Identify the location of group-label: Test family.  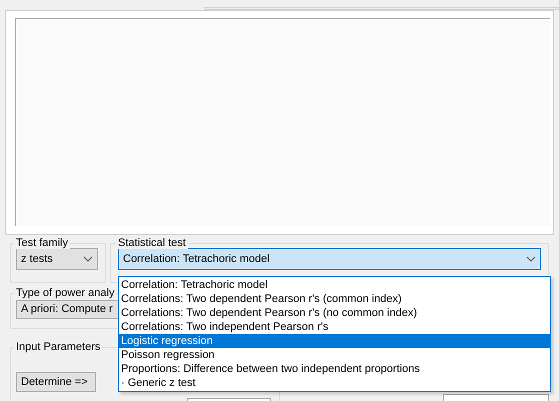
(42, 243).